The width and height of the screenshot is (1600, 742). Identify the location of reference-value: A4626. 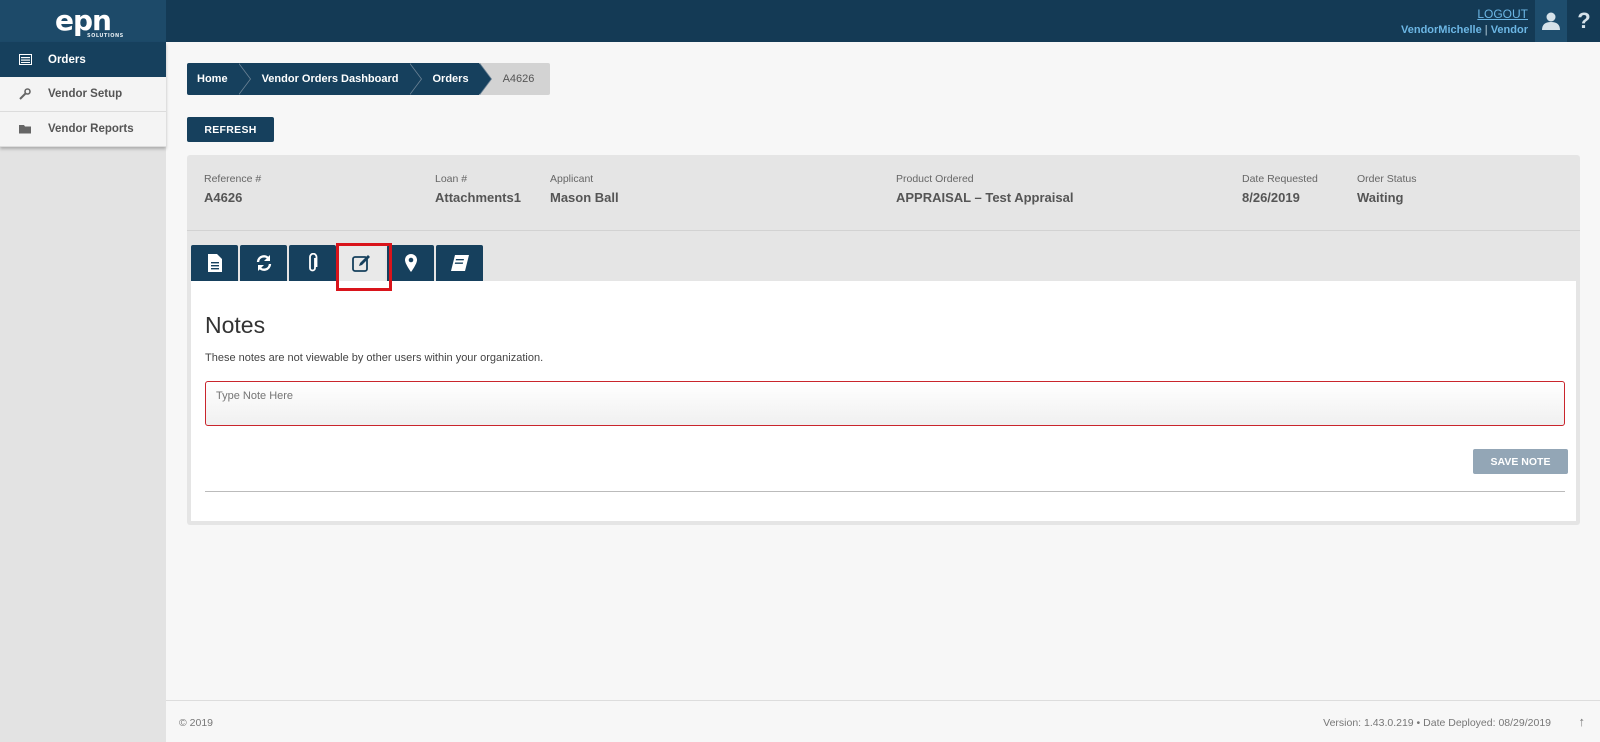
(223, 197).